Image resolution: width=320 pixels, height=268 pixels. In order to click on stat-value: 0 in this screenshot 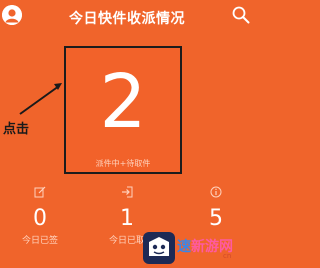, I will do `click(40, 218)`.